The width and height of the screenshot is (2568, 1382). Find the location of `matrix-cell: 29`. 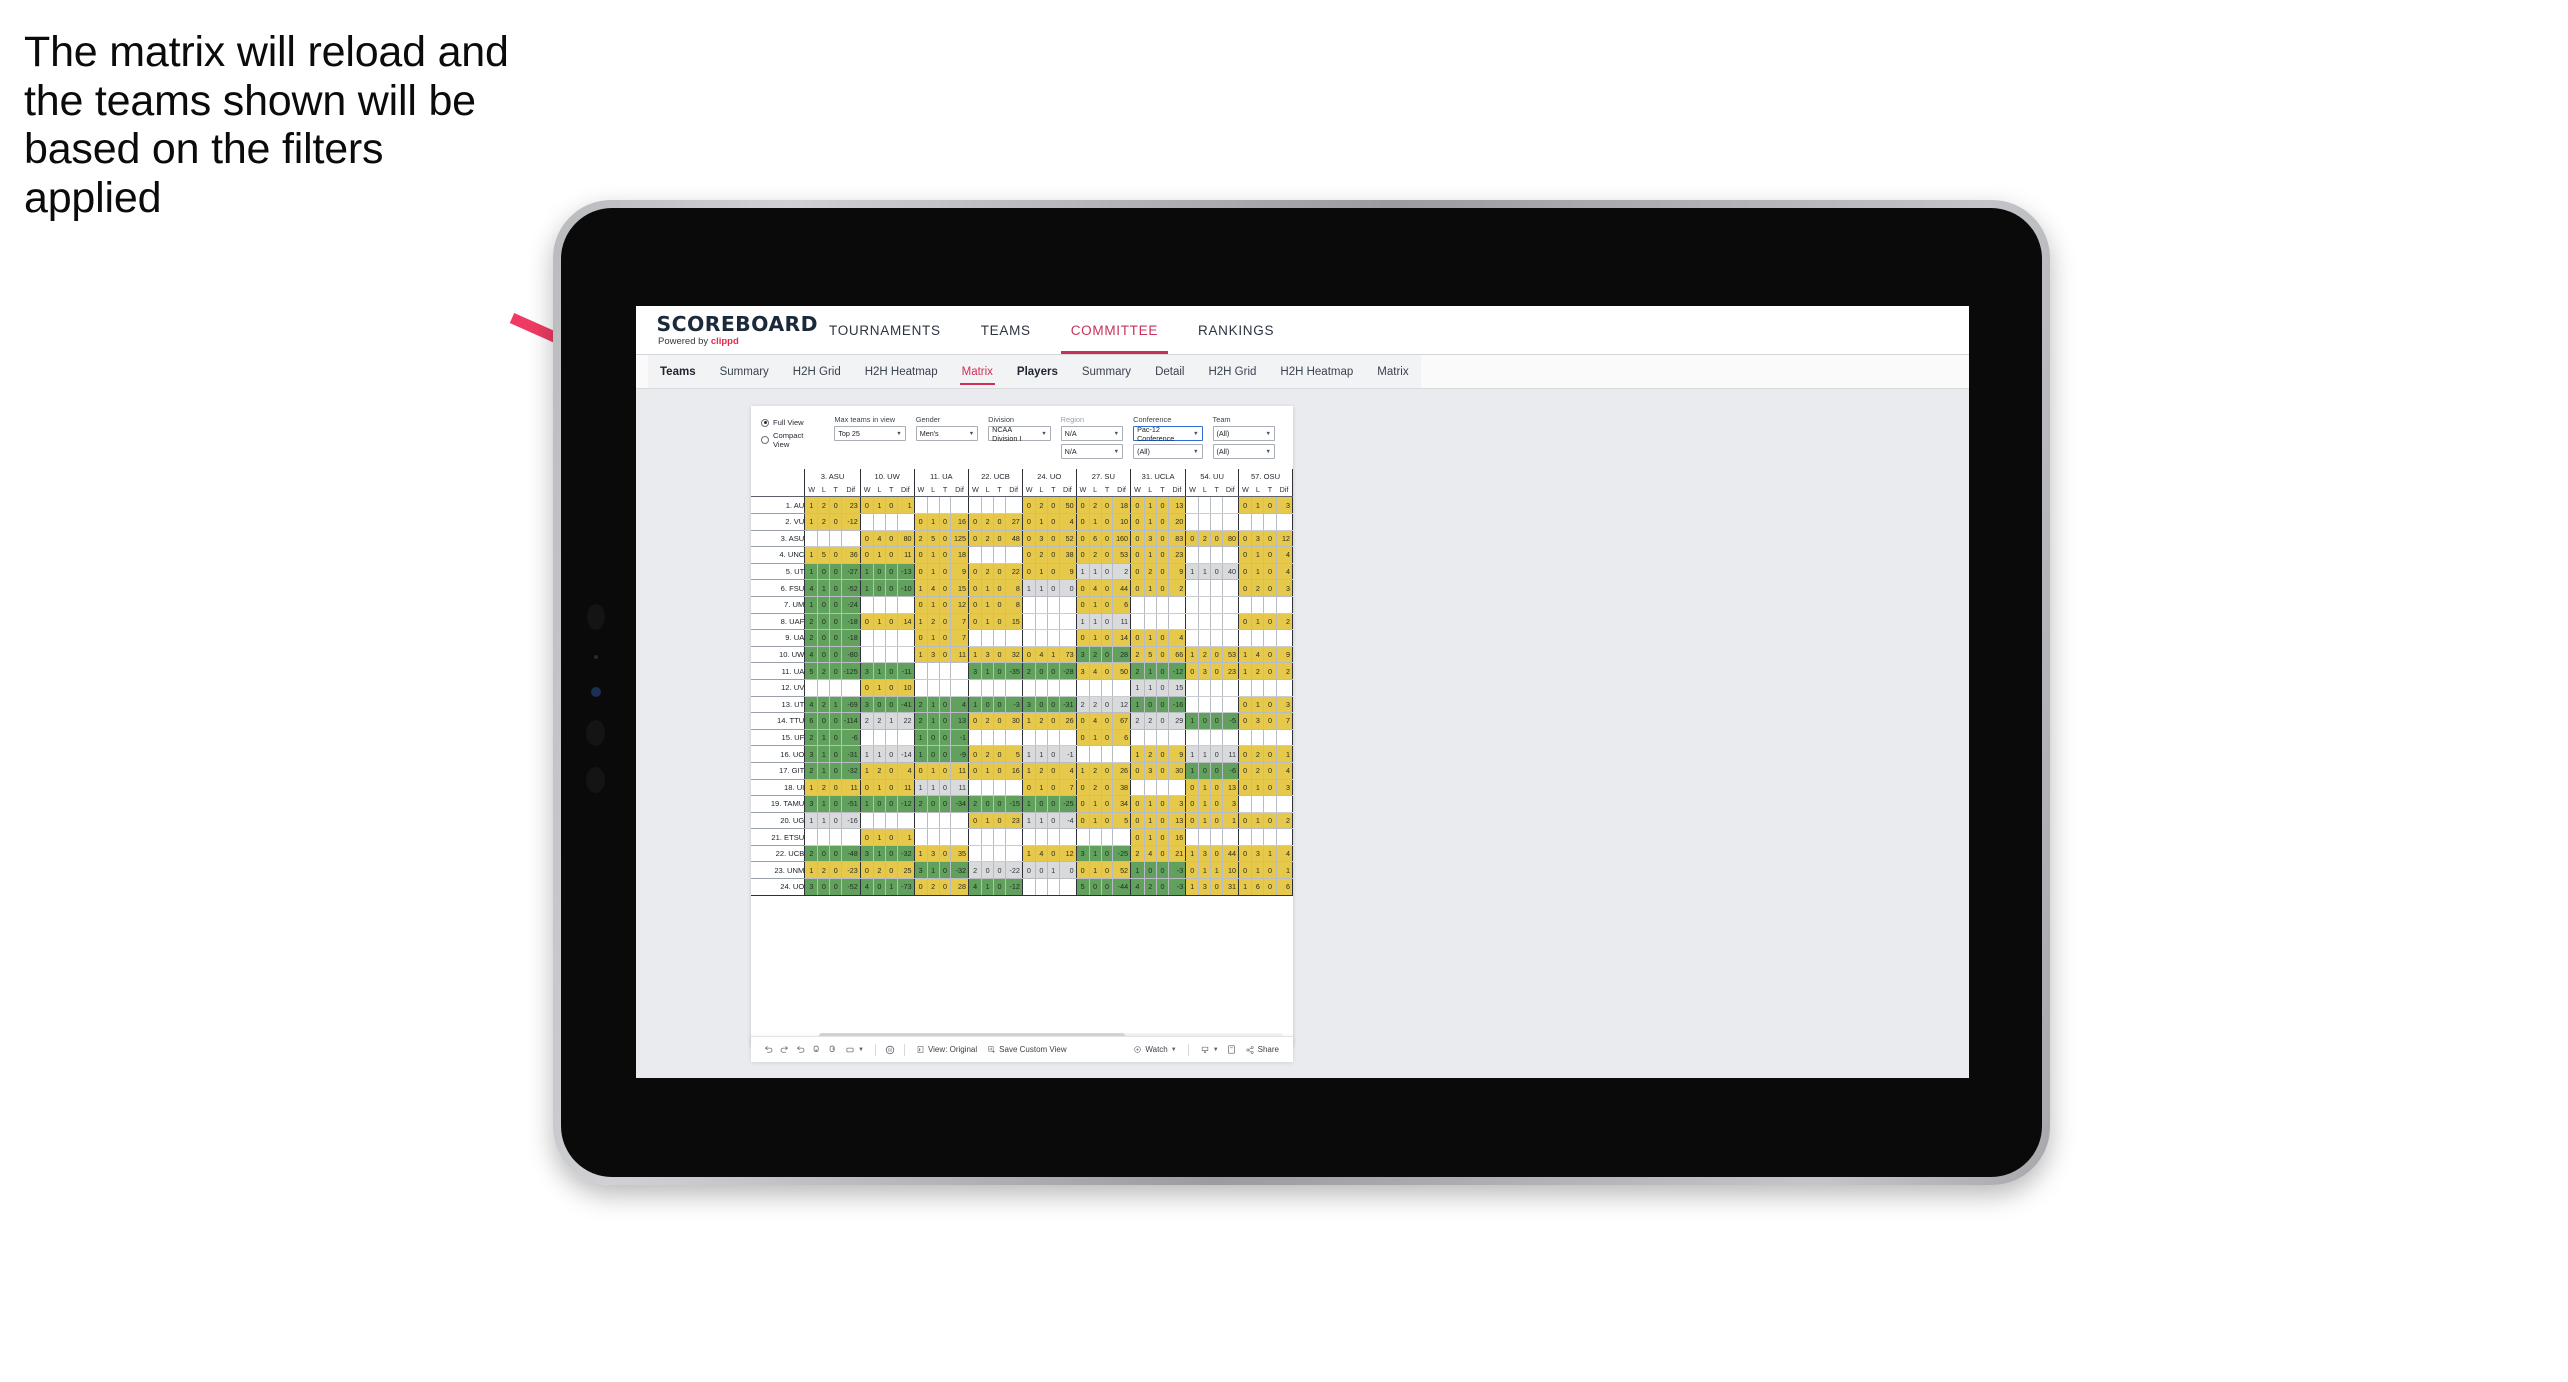

matrix-cell: 29 is located at coordinates (1177, 721).